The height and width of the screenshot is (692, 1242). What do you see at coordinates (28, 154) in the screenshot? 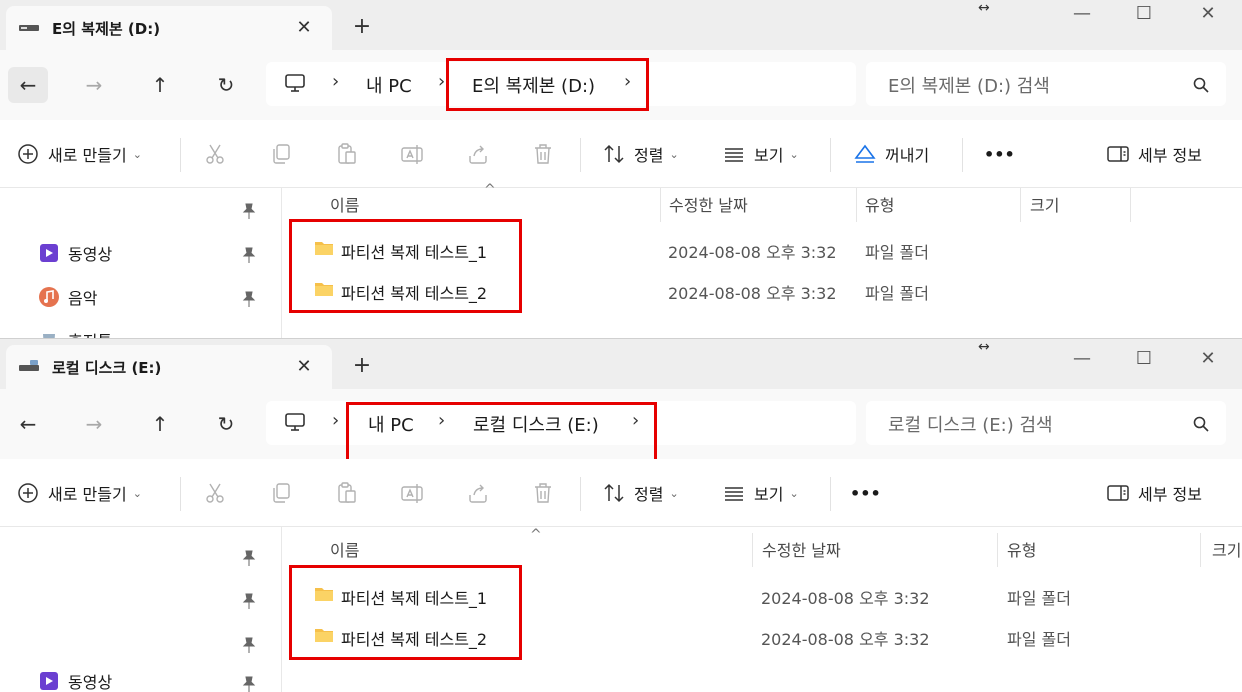
I see `plus-circle-icon` at bounding box center [28, 154].